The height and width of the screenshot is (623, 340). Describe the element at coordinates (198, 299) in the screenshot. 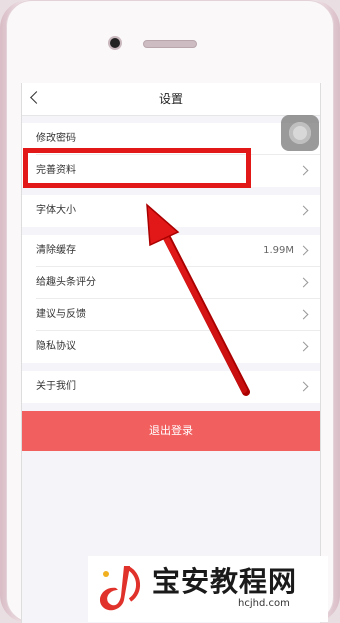

I see `annotation-arrow-icon` at that location.